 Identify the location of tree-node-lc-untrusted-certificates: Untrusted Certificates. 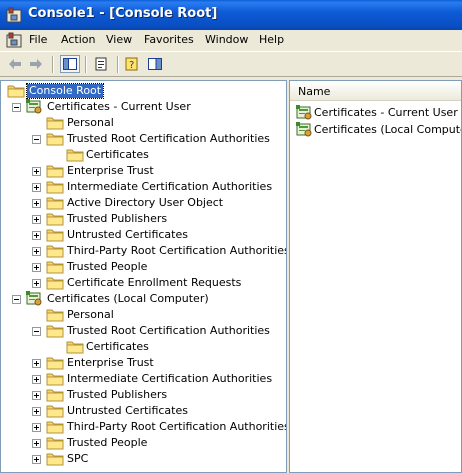
(141, 411).